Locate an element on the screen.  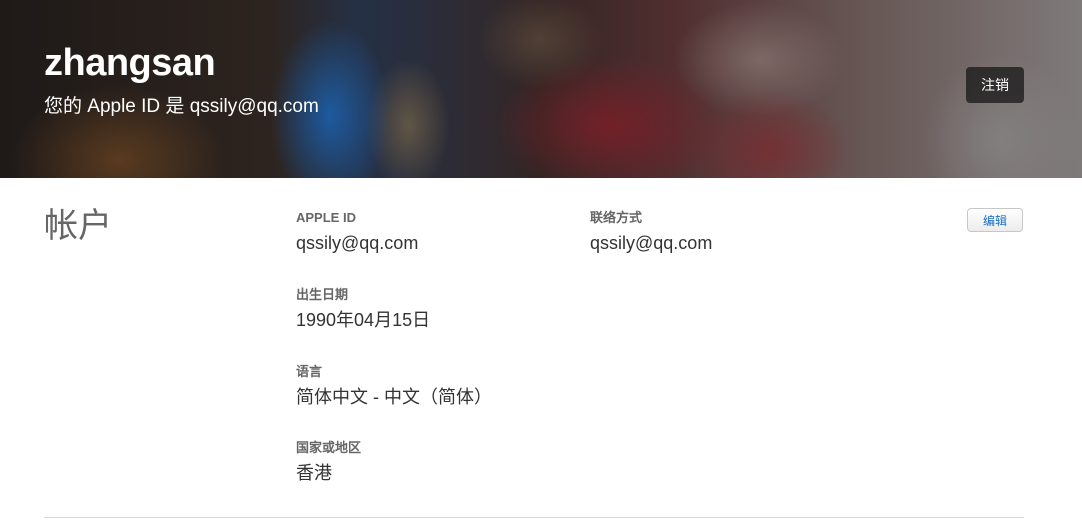
language-value: 简体中文 - 中文（简体） is located at coordinates (394, 397).